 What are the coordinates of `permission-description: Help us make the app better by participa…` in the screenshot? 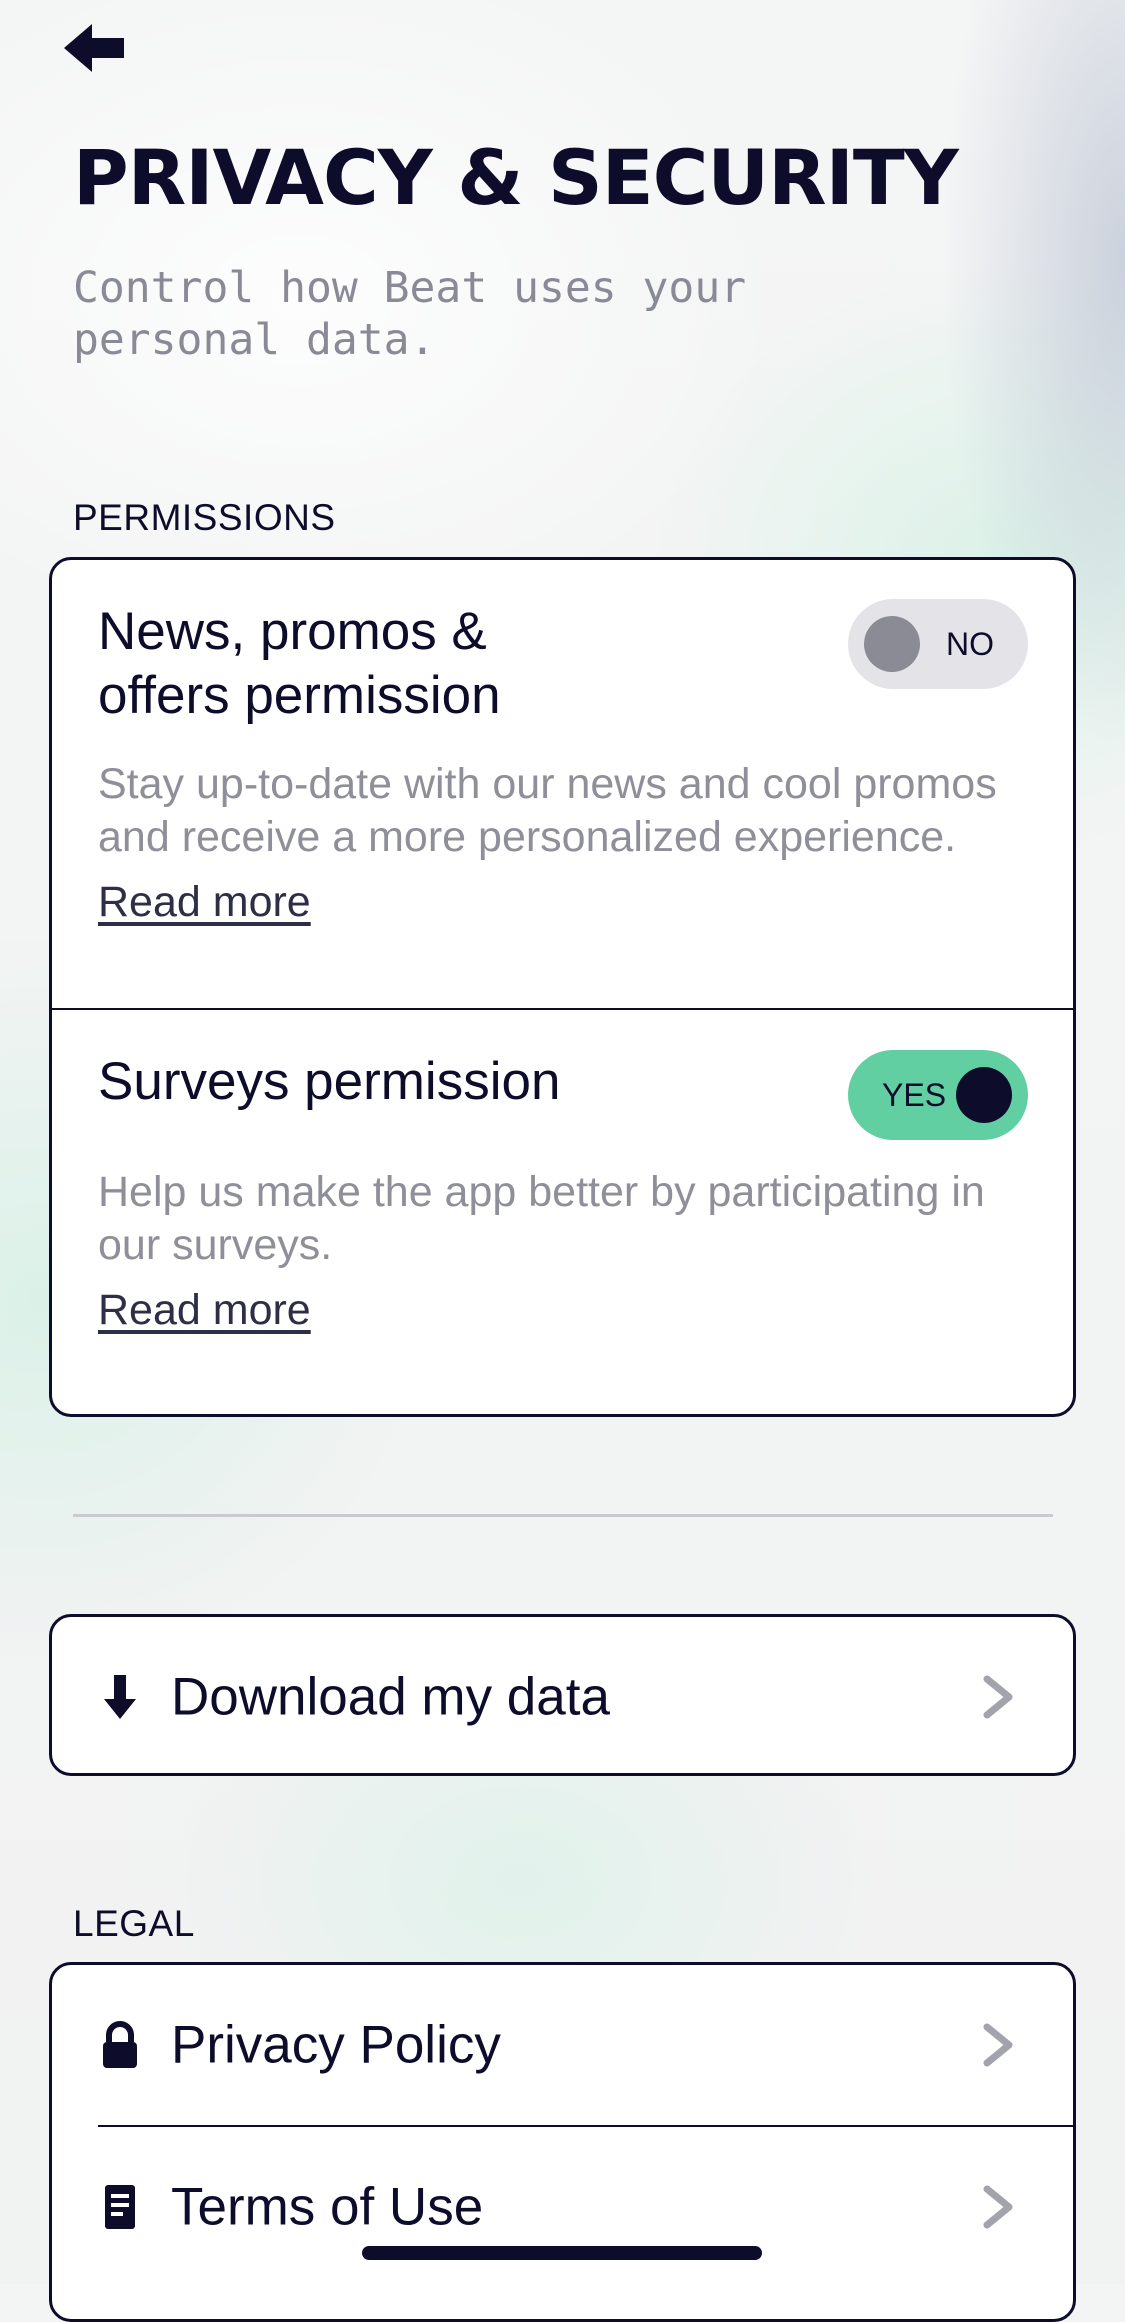 It's located at (541, 1218).